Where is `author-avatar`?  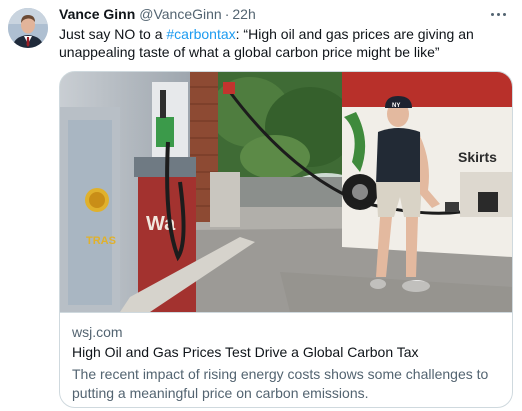 author-avatar is located at coordinates (28, 28).